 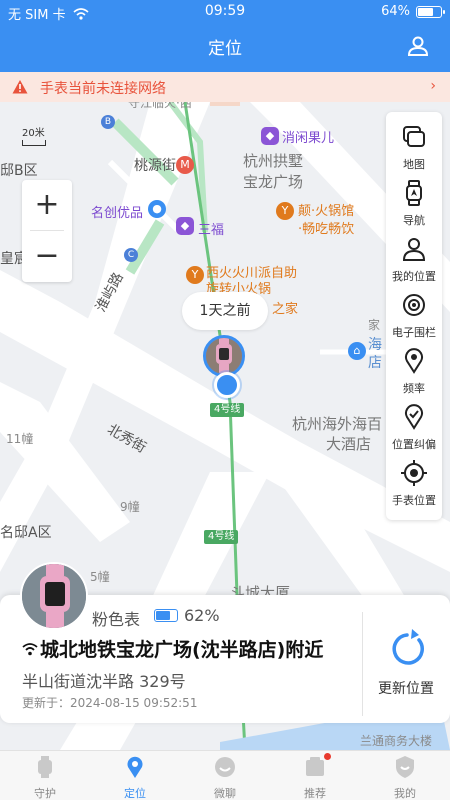 What do you see at coordinates (163, 615) in the screenshot?
I see `device-battery-level` at bounding box center [163, 615].